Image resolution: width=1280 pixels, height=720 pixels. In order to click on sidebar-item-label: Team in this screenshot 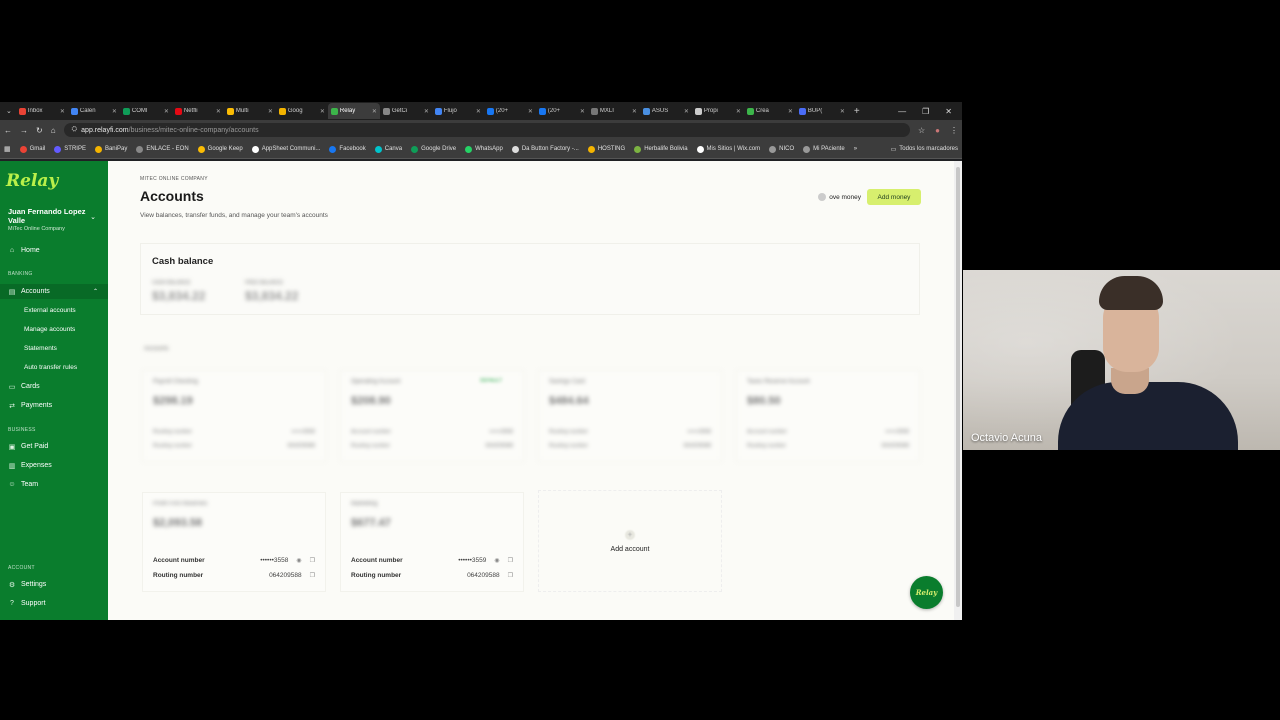, I will do `click(30, 484)`.